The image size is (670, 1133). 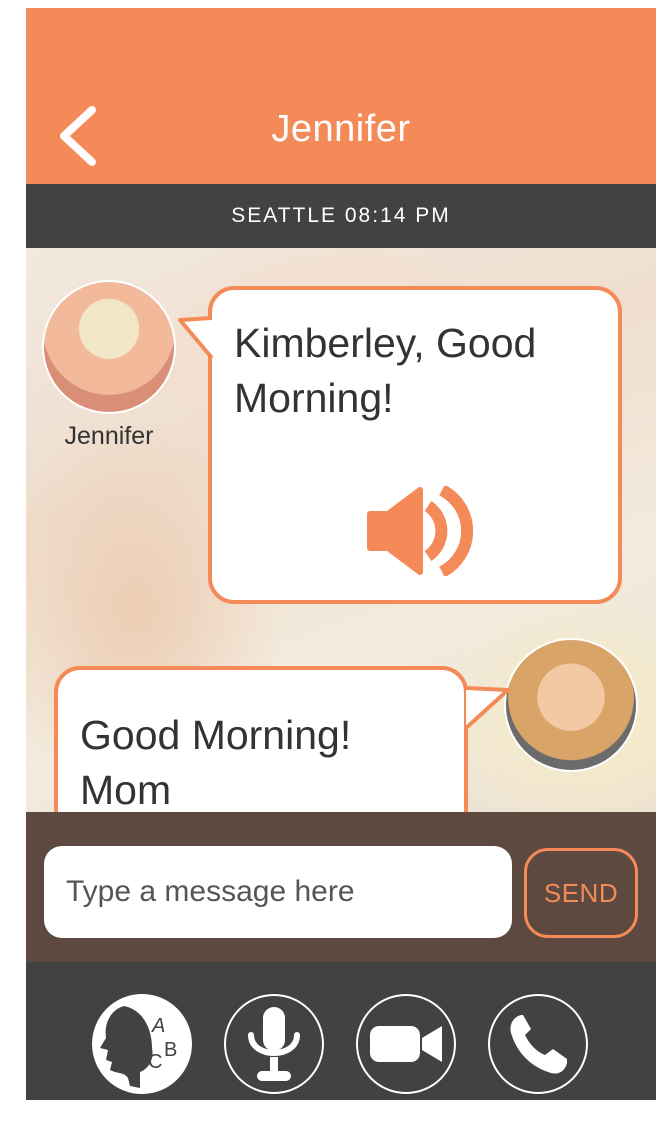 I want to click on svg-text: A, so click(x=158, y=1026).